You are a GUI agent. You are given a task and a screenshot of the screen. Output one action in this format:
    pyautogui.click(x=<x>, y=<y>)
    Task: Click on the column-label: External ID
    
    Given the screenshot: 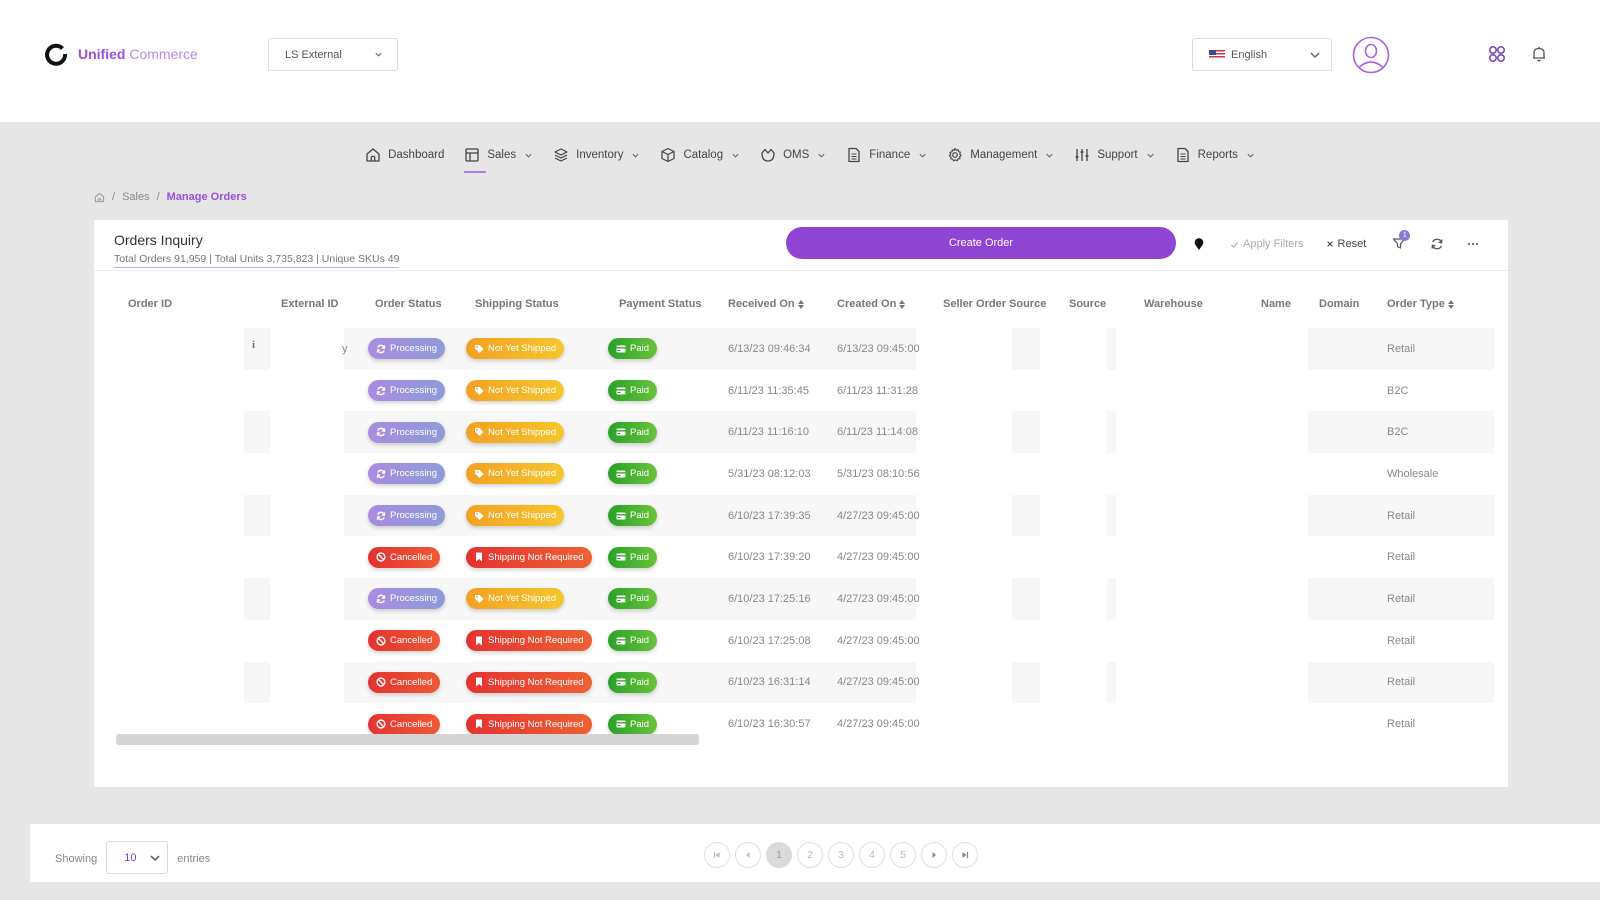 What is the action you would take?
    pyautogui.click(x=310, y=304)
    